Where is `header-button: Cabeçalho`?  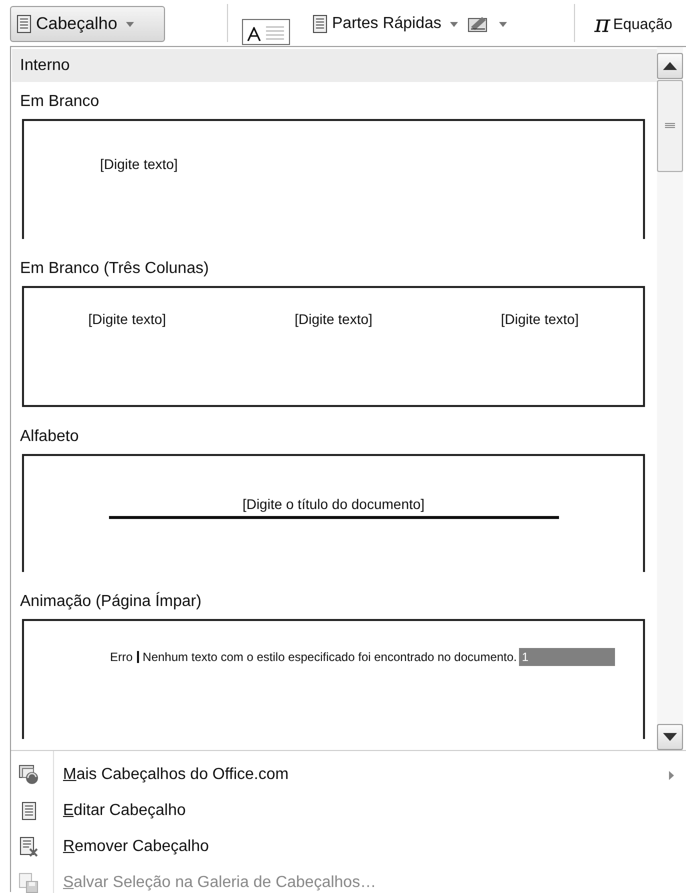
header-button: Cabeçalho is located at coordinates (87, 24).